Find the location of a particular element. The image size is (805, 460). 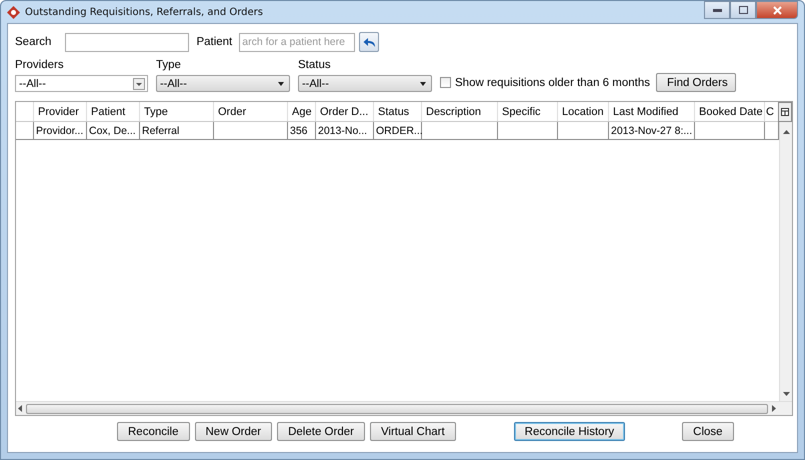

dialog-button: New Order is located at coordinates (233, 431).